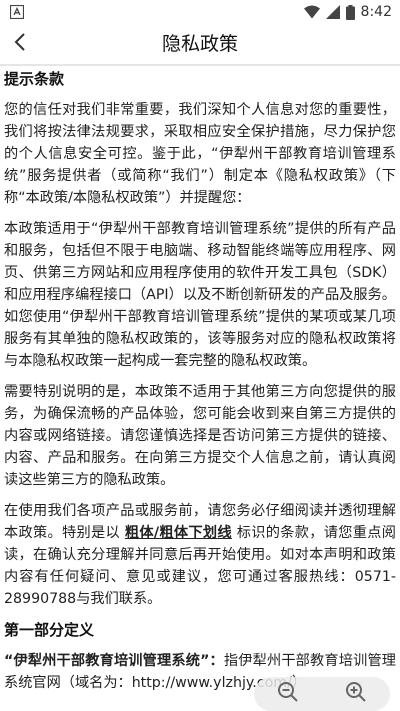  I want to click on zoom-out-icon, so click(288, 694).